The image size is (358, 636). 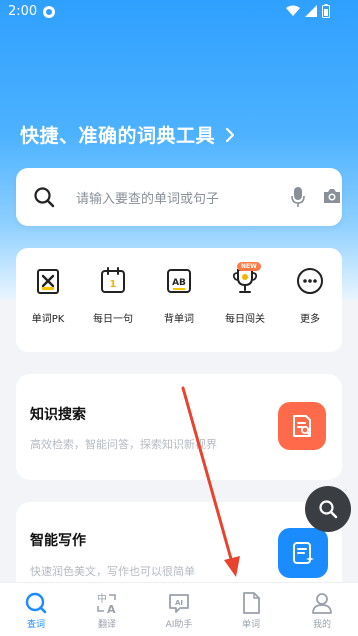 What do you see at coordinates (245, 295) in the screenshot?
I see `tool-daily-challenge: 每日闯关` at bounding box center [245, 295].